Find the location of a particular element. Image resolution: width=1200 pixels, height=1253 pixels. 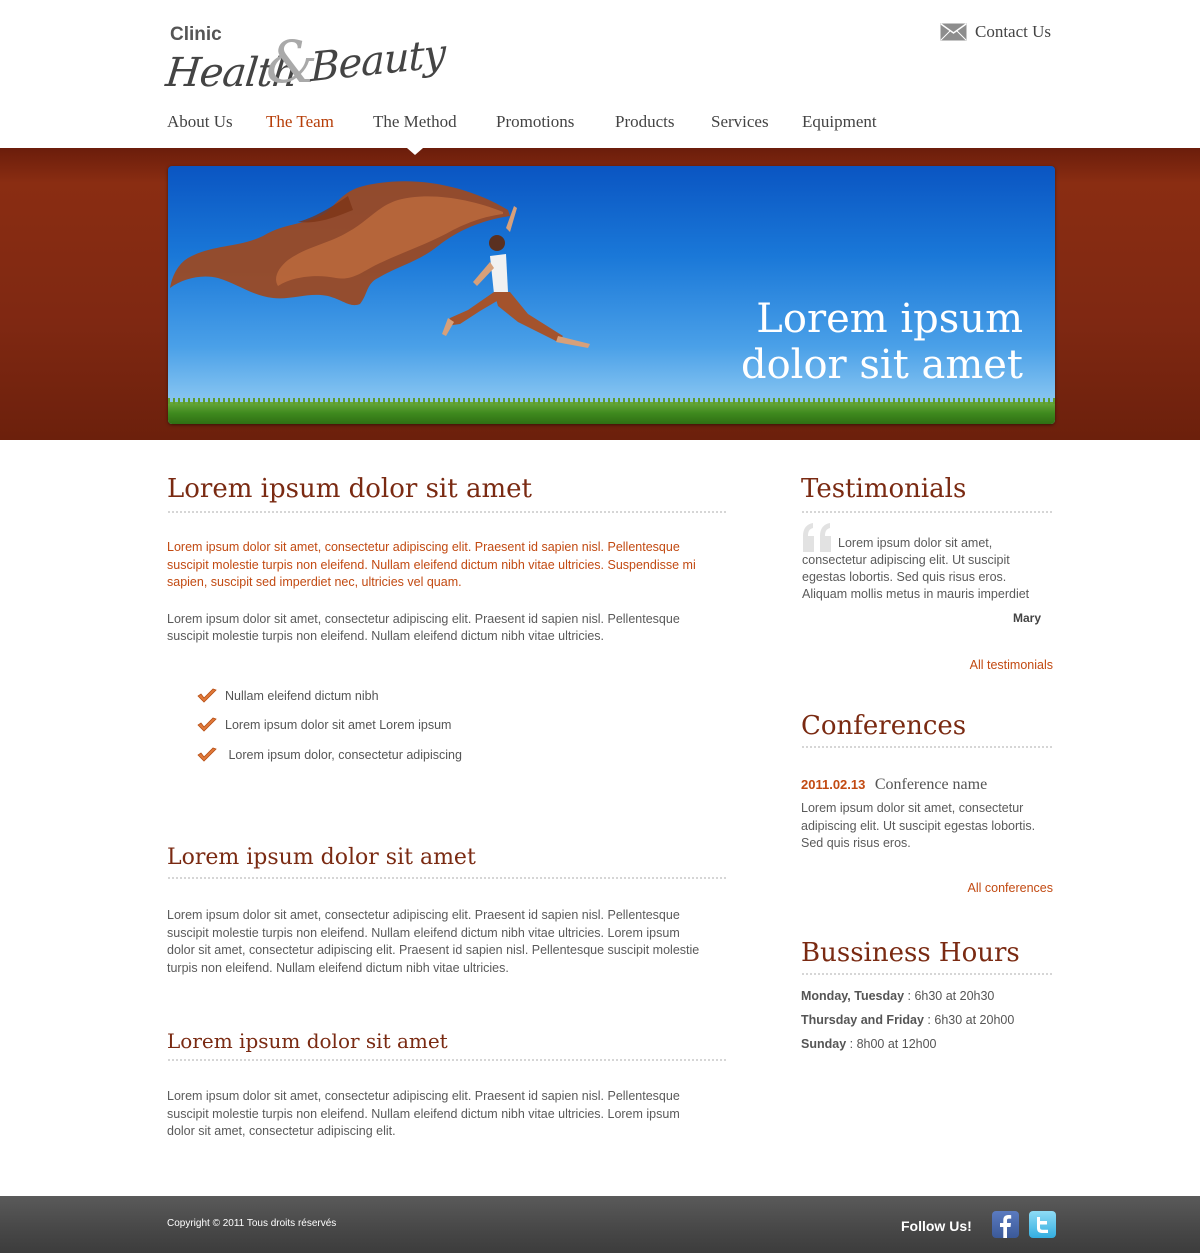

testimonial-line: egestas lobortis. Sed quis risus eros. is located at coordinates (904, 577).